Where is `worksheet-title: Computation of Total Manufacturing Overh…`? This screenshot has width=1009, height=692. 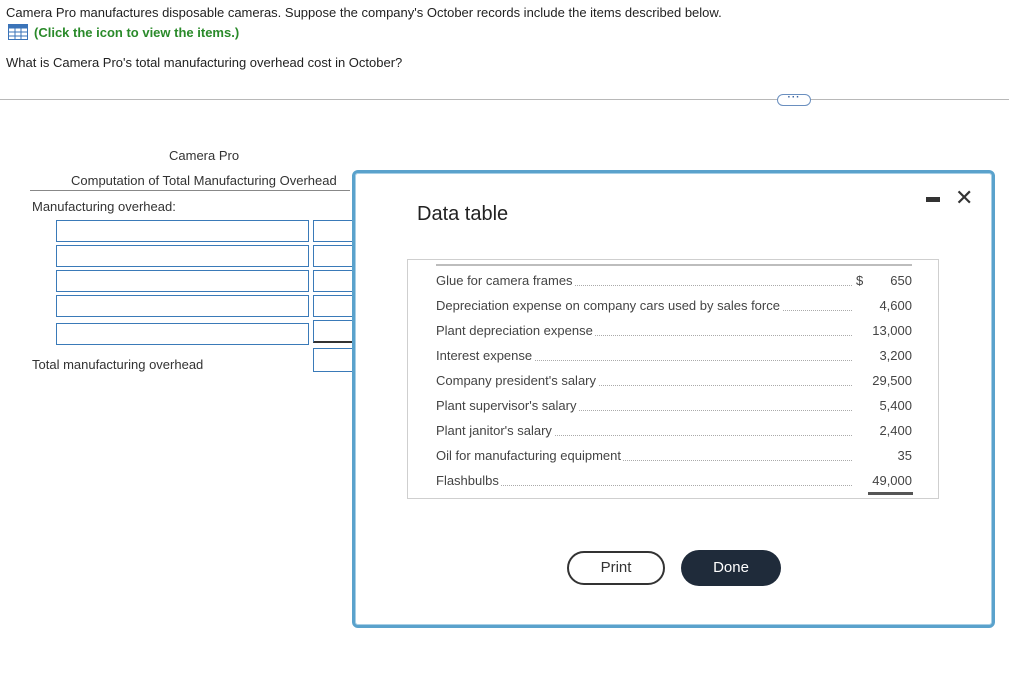 worksheet-title: Computation of Total Manufacturing Overh… is located at coordinates (204, 180).